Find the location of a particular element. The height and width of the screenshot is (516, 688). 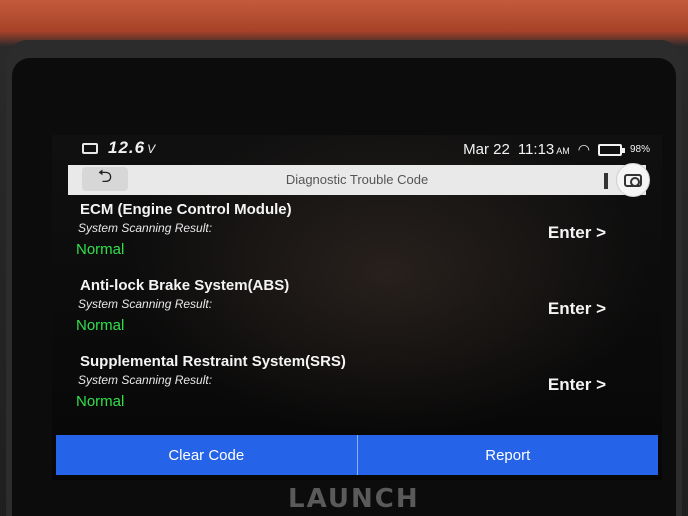

wifi-icon: ◠ is located at coordinates (583, 149).